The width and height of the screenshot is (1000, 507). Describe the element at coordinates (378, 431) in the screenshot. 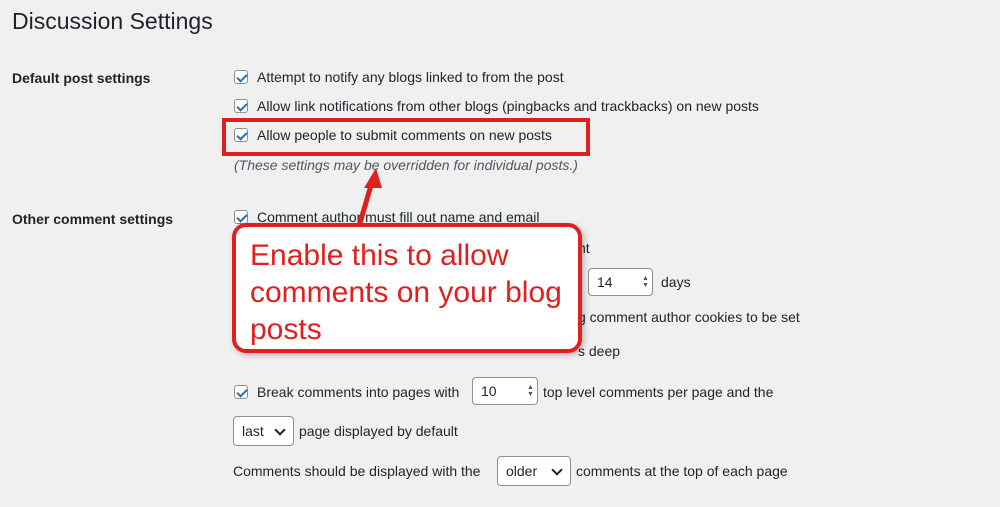

I see `default-page-label: page displayed by default` at that location.